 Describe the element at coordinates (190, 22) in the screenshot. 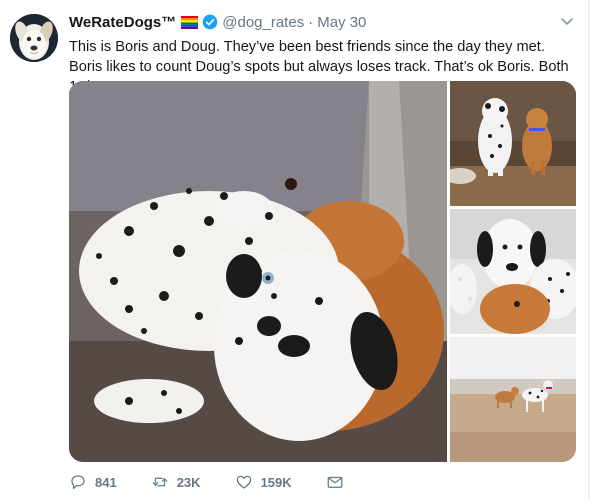

I see `rainbow-flag-icon` at that location.